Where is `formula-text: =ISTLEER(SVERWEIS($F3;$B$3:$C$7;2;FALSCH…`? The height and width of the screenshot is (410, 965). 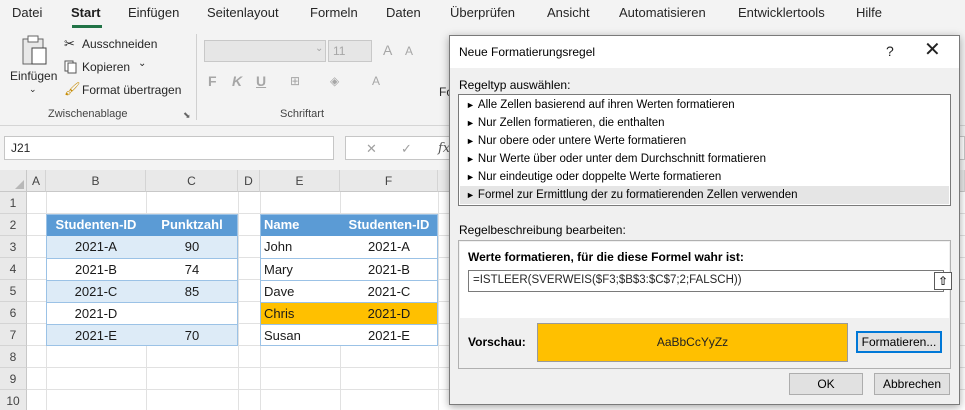
formula-text: =ISTLEER(SVERWEIS($F3;$B$3:$C$7;2;FALSCH… is located at coordinates (607, 280).